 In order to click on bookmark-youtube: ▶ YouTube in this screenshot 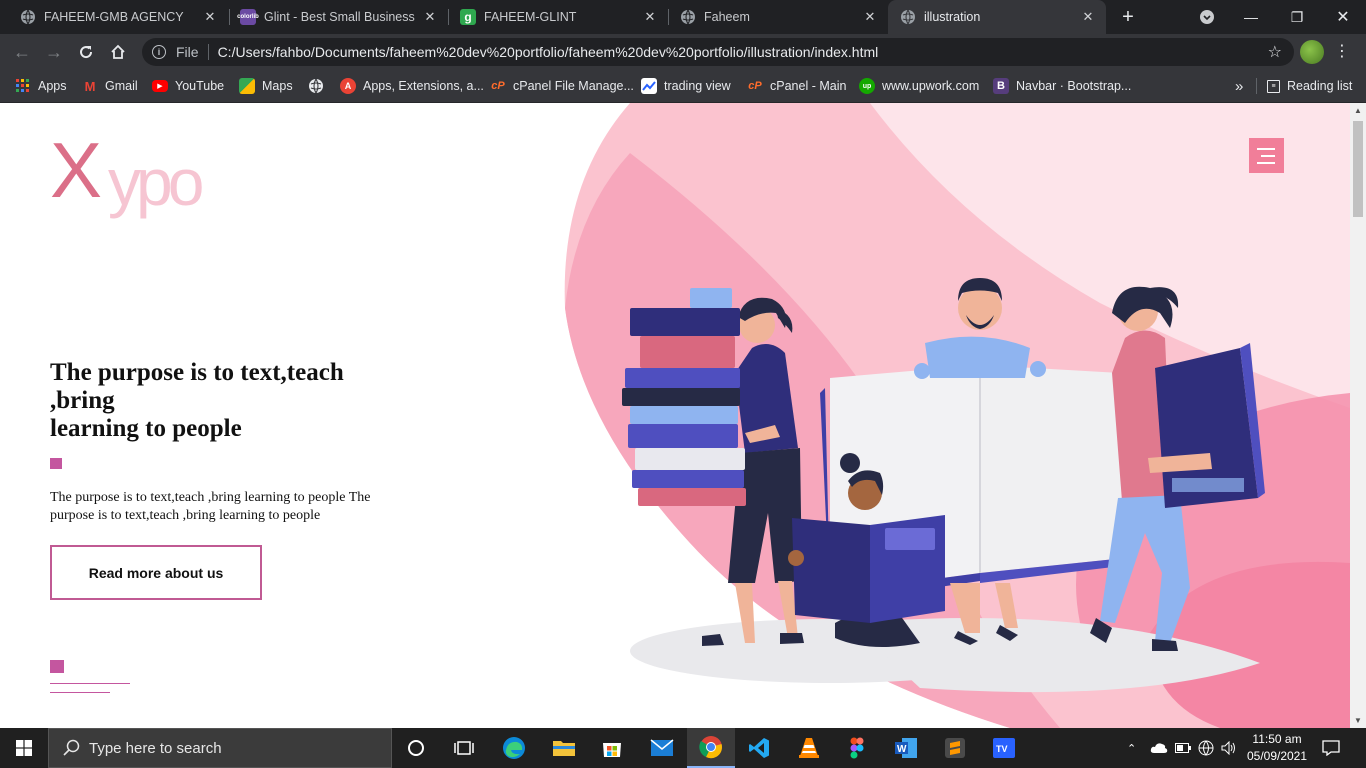, I will do `click(188, 86)`.